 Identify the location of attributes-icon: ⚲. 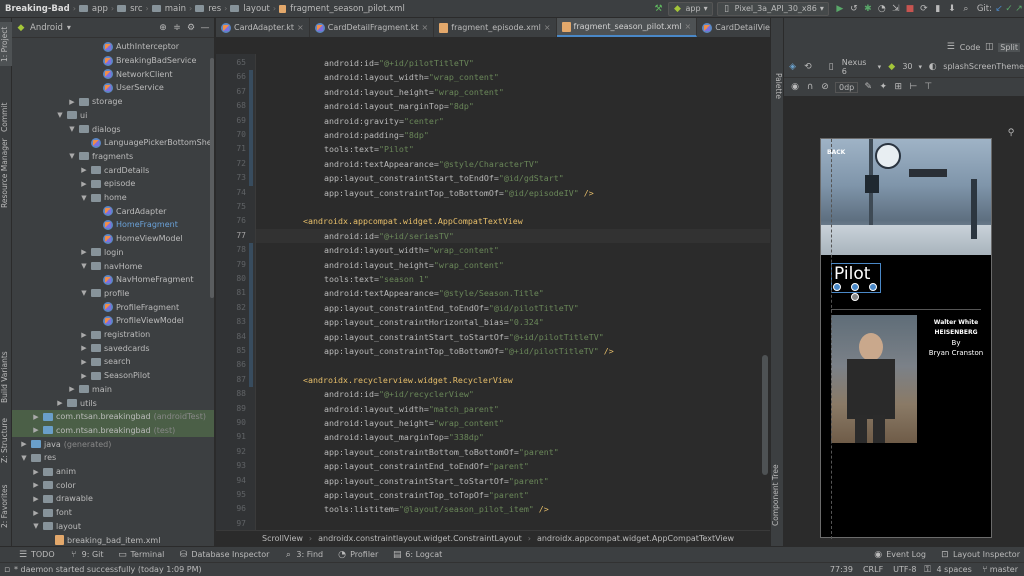
(1011, 133).